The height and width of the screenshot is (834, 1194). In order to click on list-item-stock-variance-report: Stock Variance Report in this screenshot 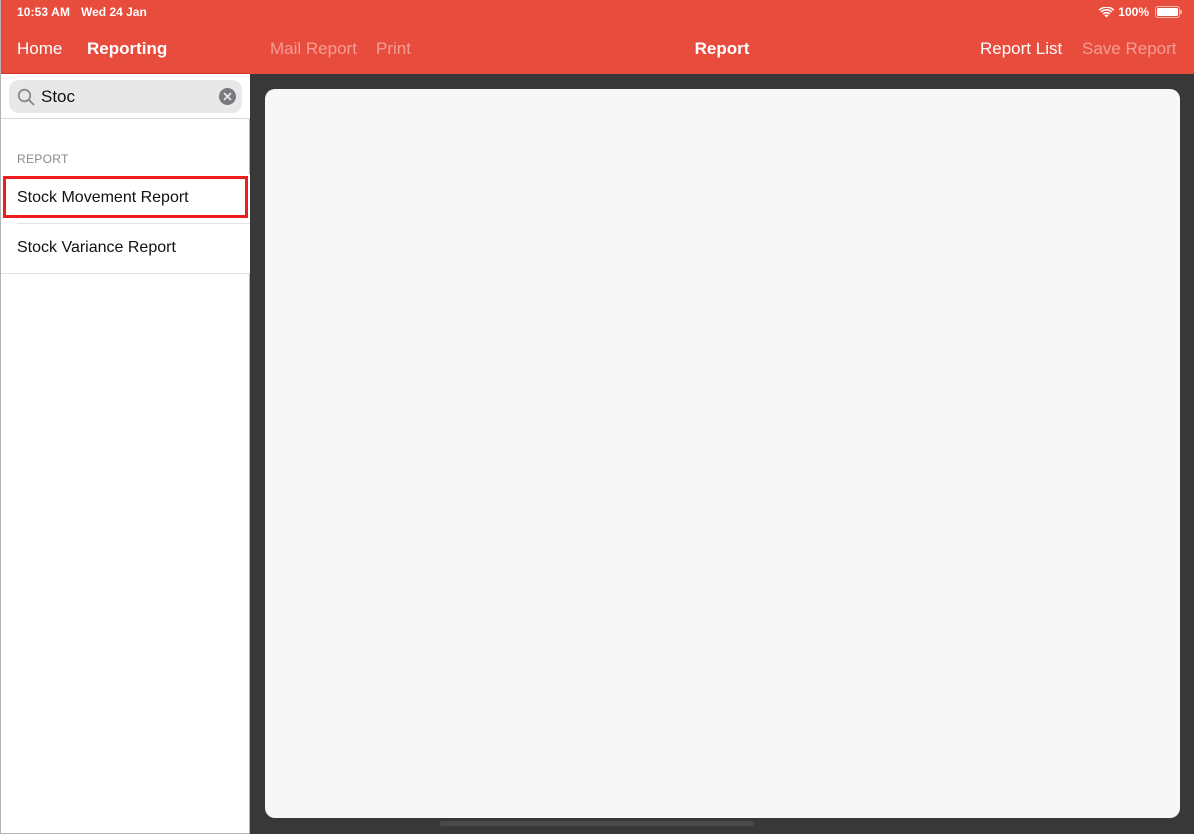, I will do `click(125, 249)`.